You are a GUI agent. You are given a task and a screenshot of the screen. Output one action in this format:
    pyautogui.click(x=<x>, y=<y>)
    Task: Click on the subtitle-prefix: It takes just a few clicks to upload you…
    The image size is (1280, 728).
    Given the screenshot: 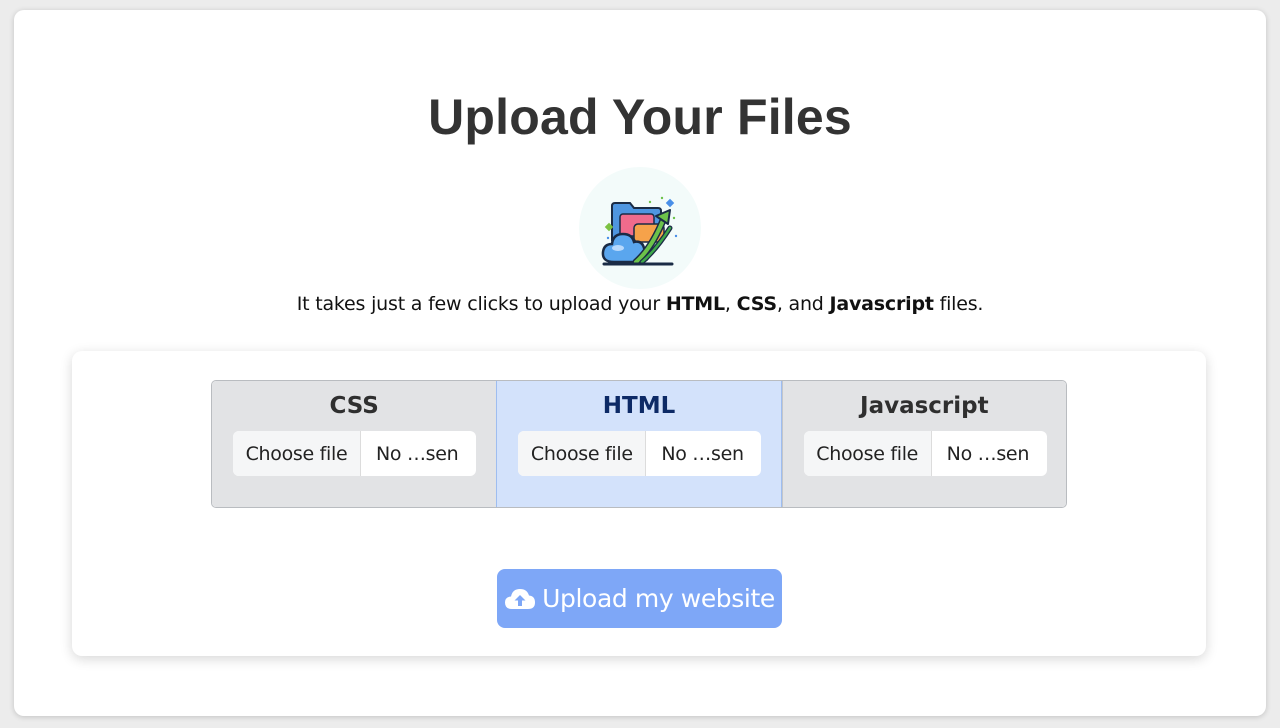 What is the action you would take?
    pyautogui.click(x=481, y=304)
    